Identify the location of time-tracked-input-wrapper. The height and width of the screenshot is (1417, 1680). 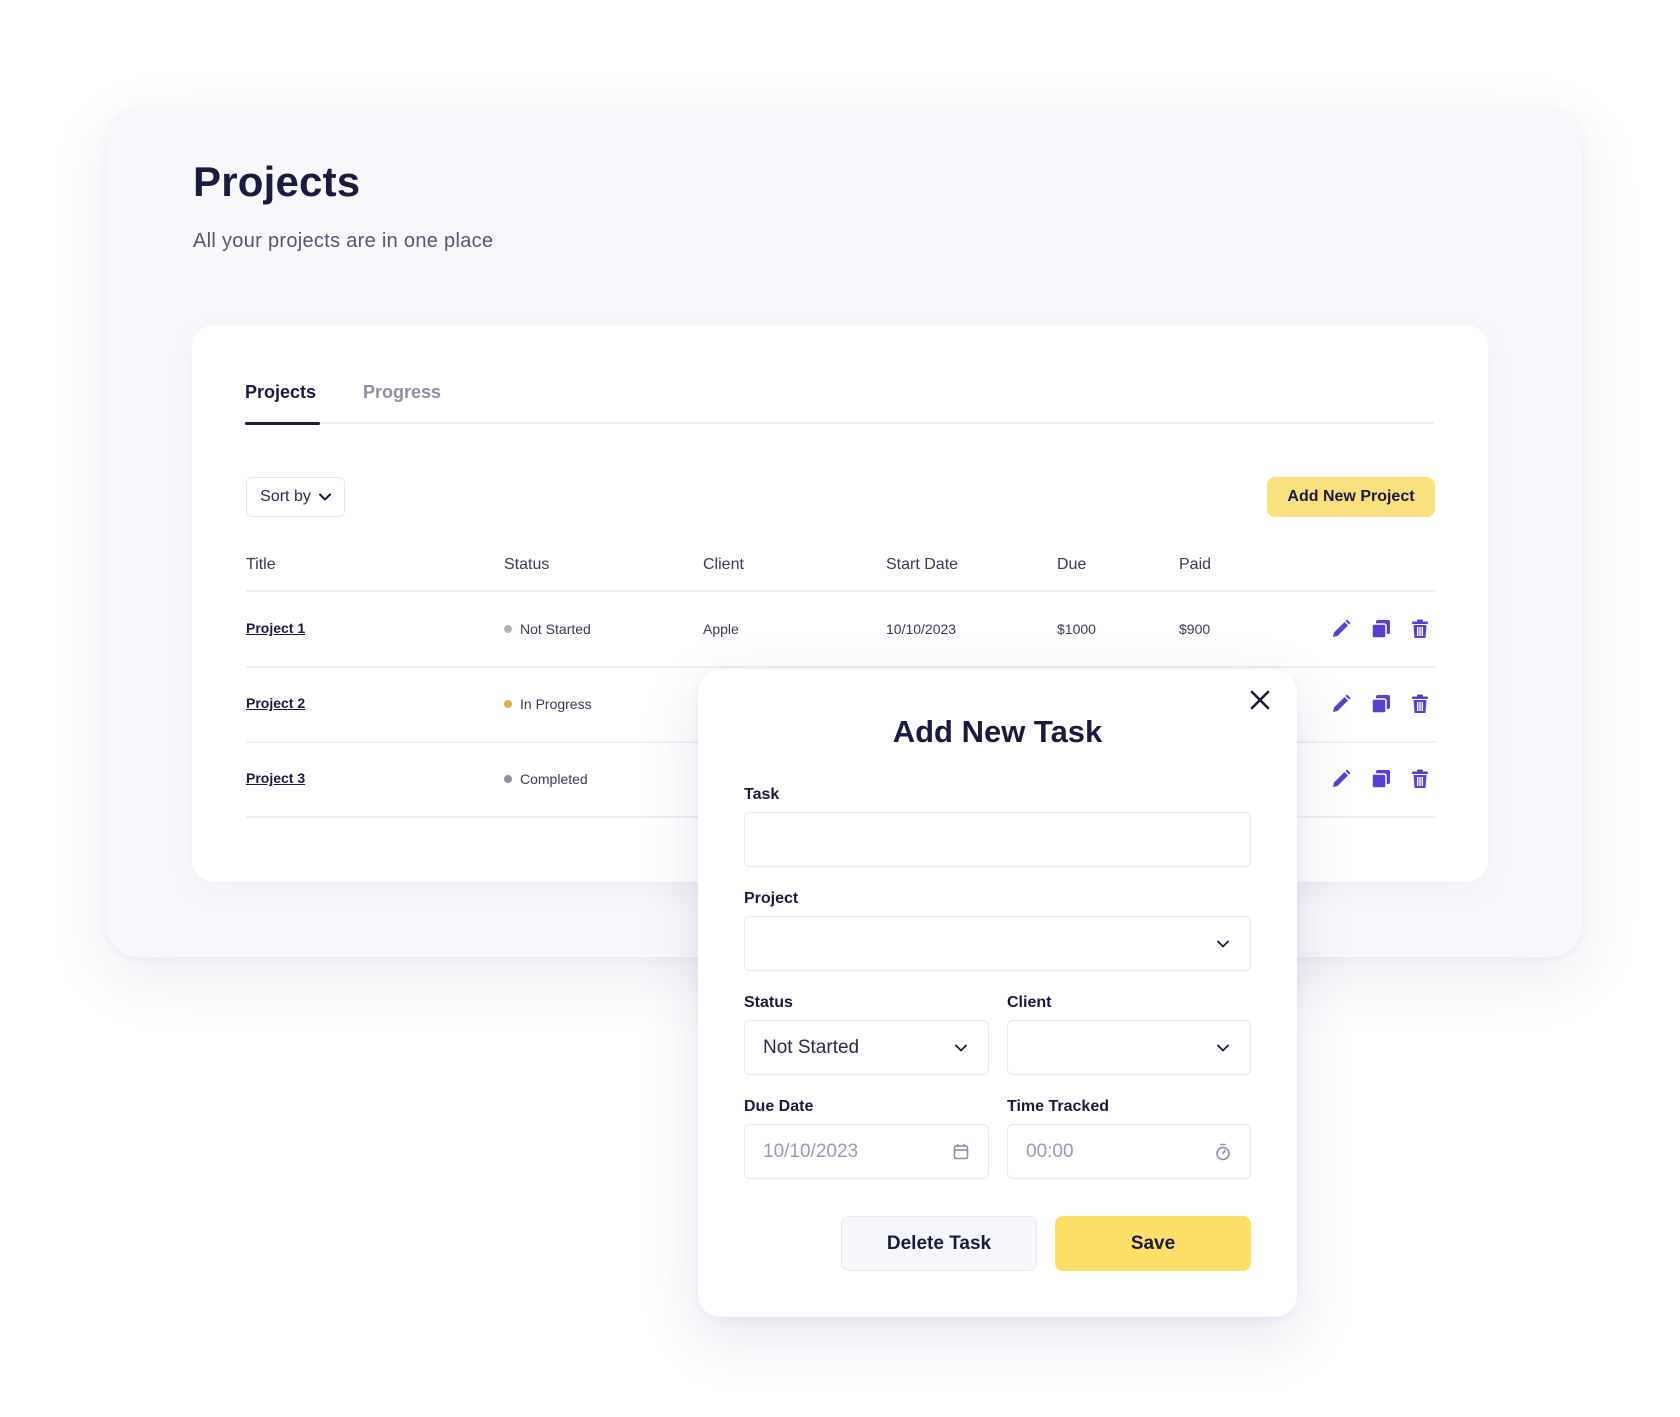
(1129, 1151).